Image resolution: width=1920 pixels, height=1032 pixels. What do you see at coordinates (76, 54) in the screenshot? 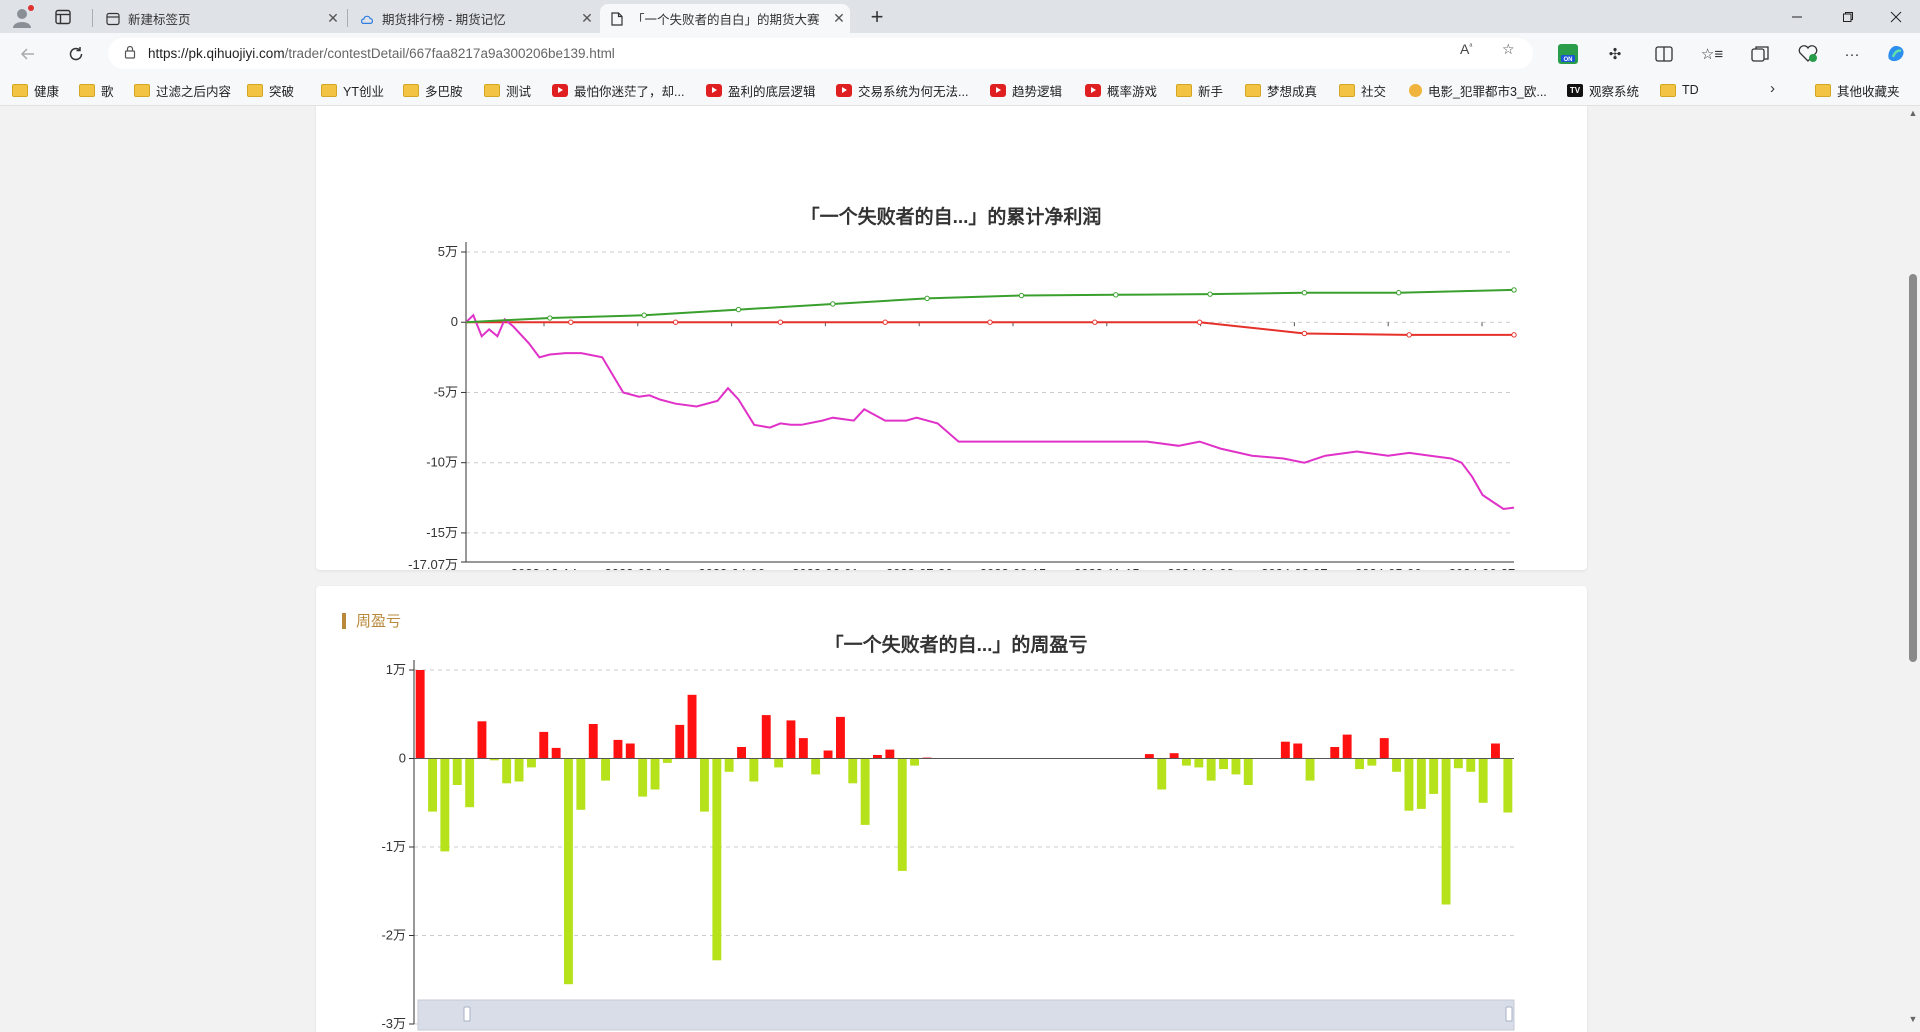
I see `refresh-button` at bounding box center [76, 54].